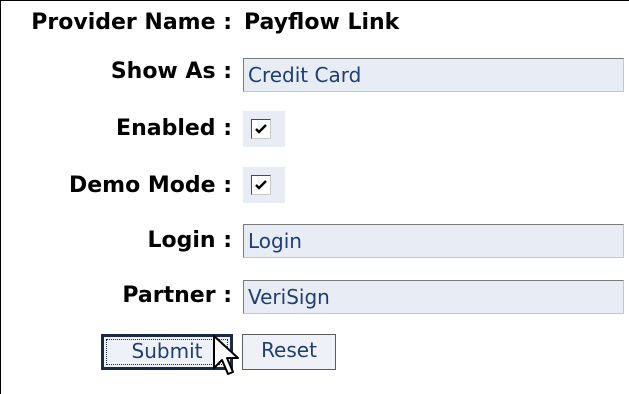 Image resolution: width=629 pixels, height=394 pixels. Describe the element at coordinates (150, 185) in the screenshot. I see `demo-mode-label: Demo Mode :` at that location.